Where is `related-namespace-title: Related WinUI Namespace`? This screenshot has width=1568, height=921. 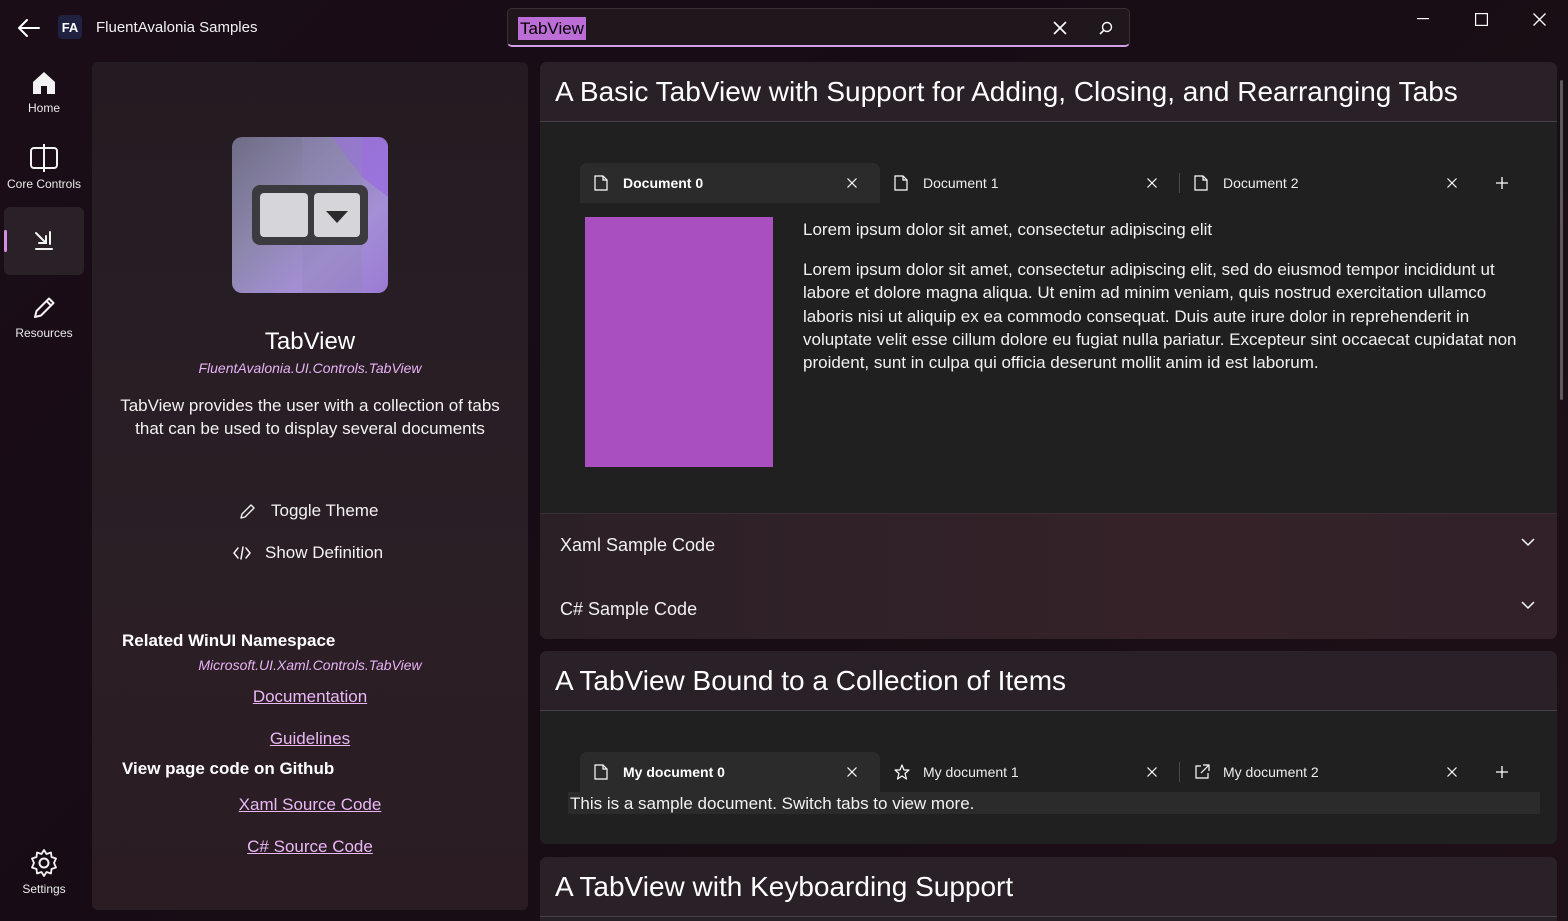
related-namespace-title: Related WinUI Namespace is located at coordinates (229, 640).